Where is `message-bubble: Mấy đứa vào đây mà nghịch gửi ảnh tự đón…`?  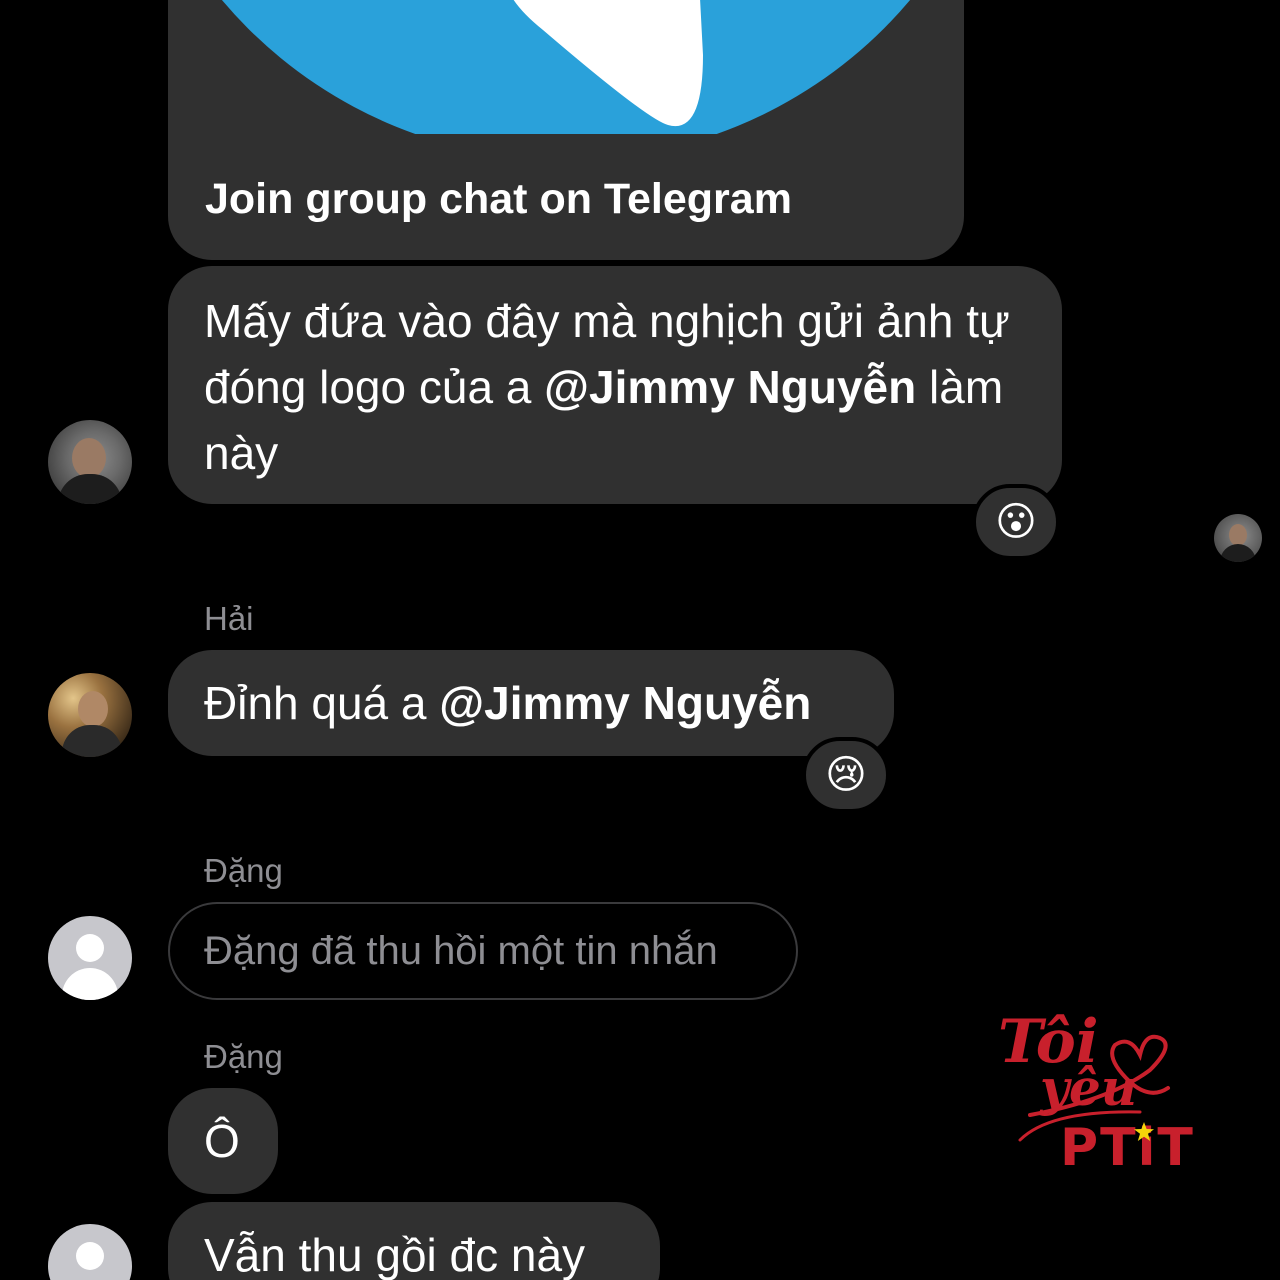 message-bubble: Mấy đứa vào đây mà nghịch gửi ảnh tự đón… is located at coordinates (615, 385).